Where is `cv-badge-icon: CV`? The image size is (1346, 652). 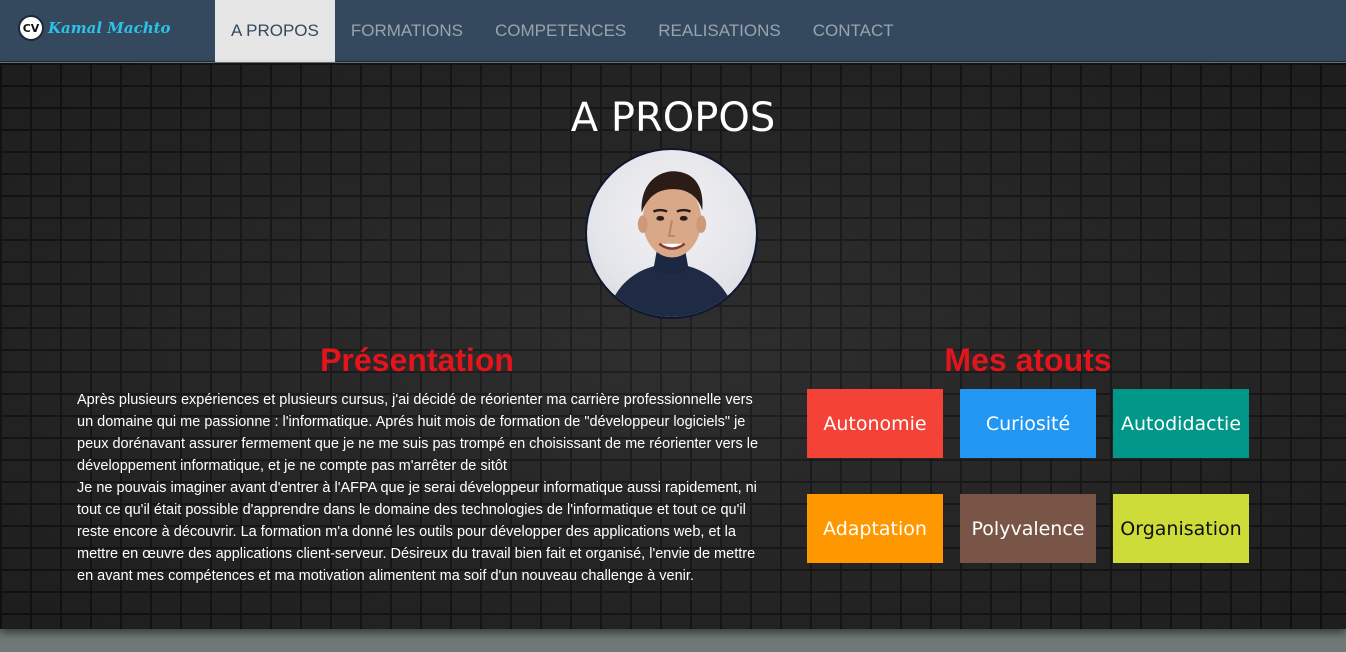 cv-badge-icon: CV is located at coordinates (31, 28).